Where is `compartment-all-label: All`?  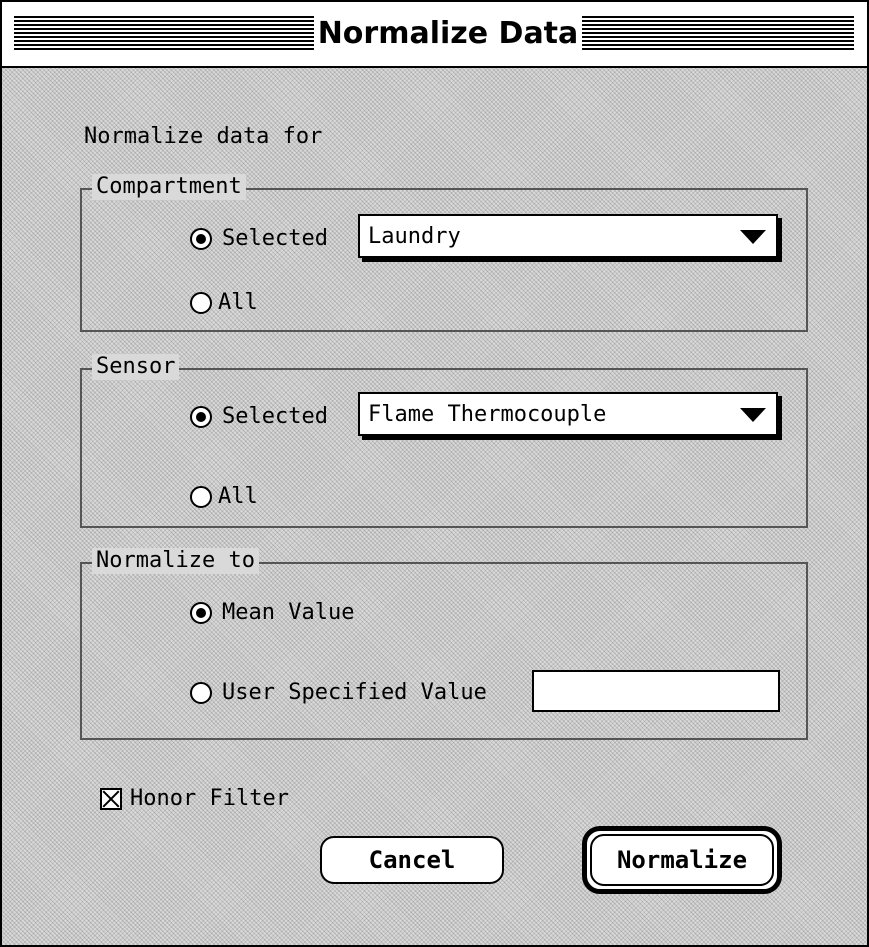
compartment-all-label: All is located at coordinates (238, 303).